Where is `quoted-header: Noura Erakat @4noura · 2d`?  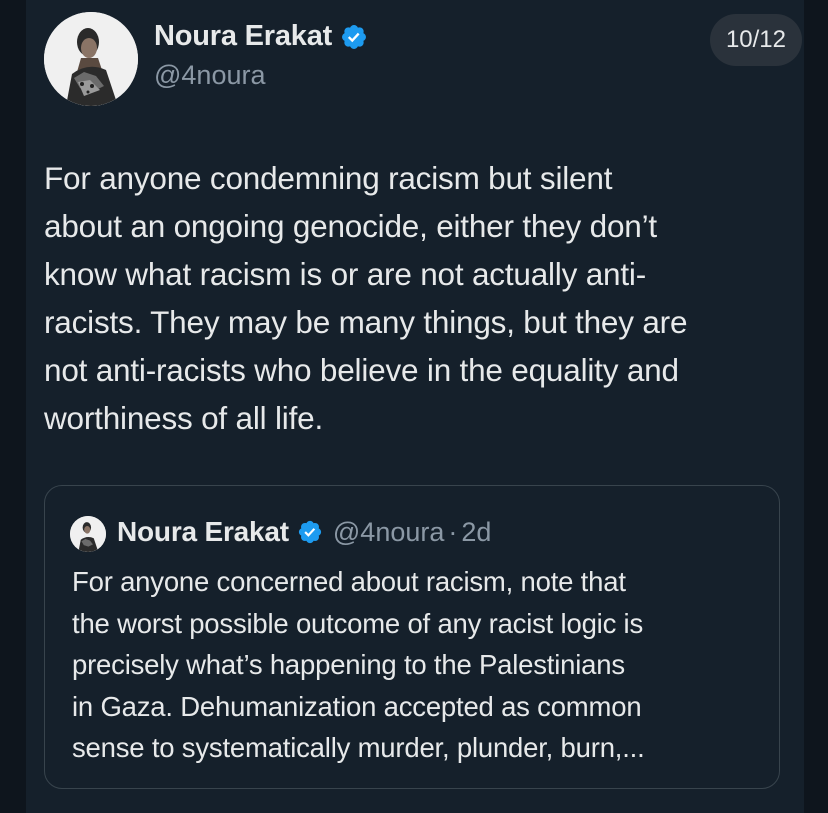 quoted-header: Noura Erakat @4noura · 2d is located at coordinates (304, 532).